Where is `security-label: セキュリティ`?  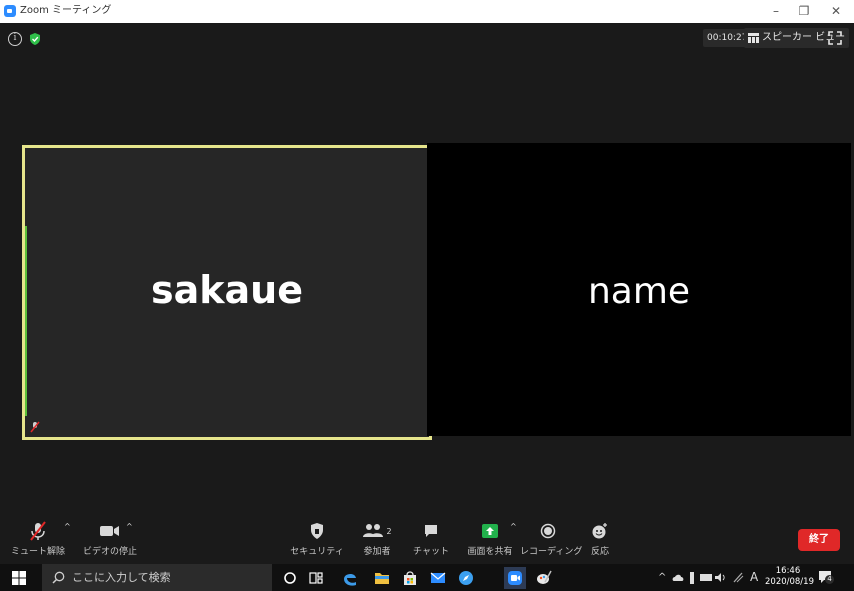
security-label: セキュリティ is located at coordinates (317, 552).